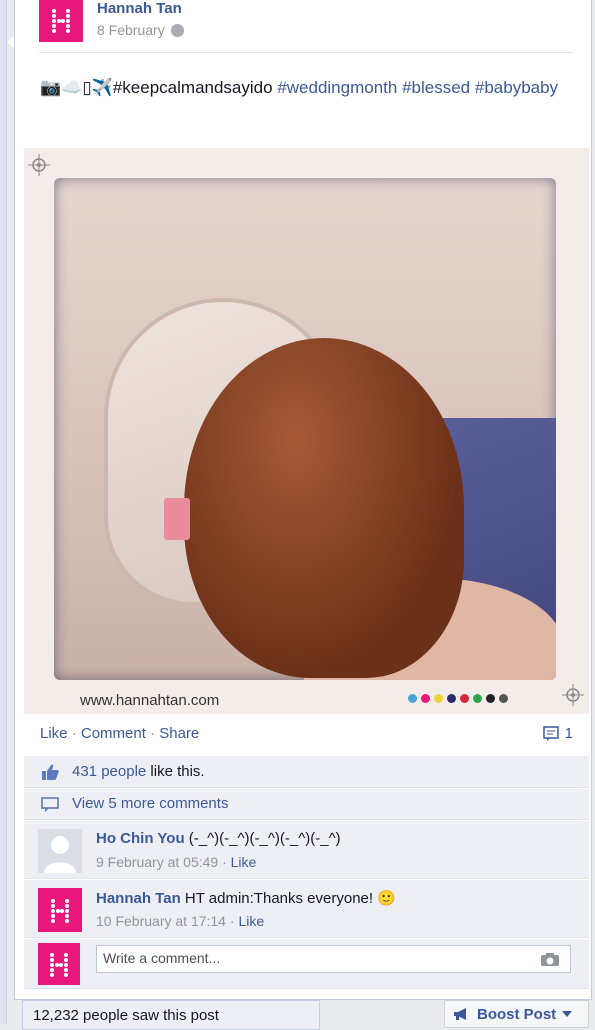  I want to click on person-silhouette-icon, so click(60, 854).